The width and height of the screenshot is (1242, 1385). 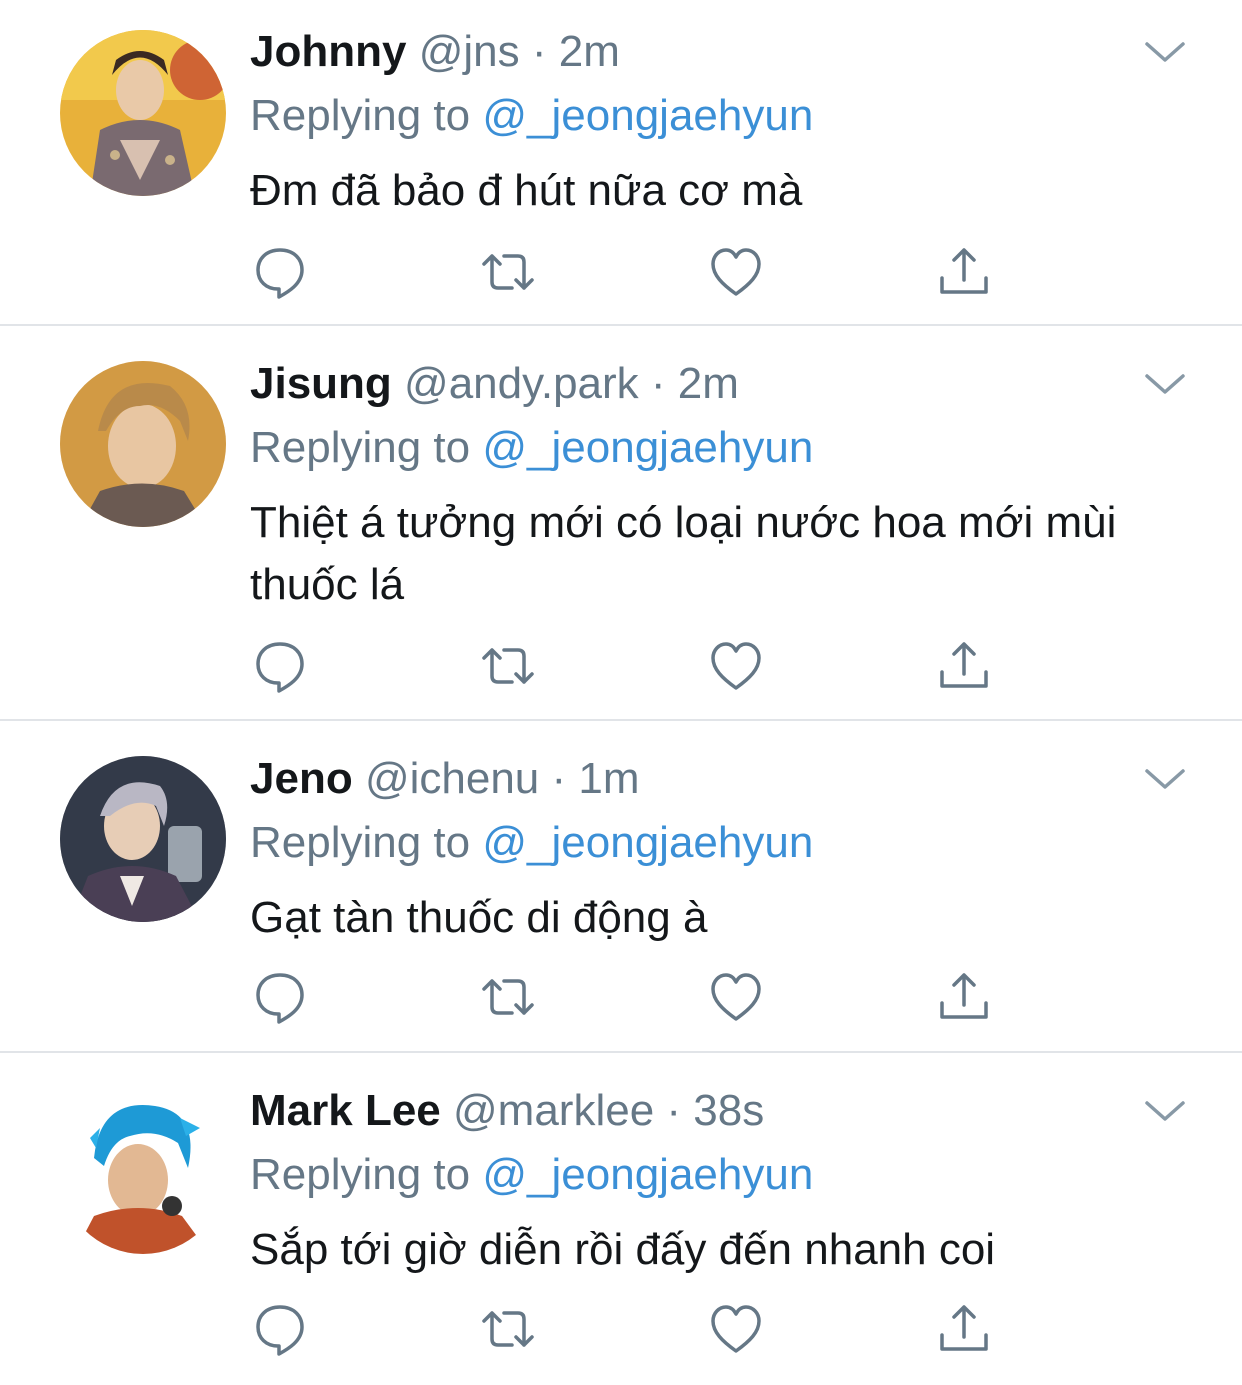 I want to click on display-name: Jeno, so click(x=301, y=778).